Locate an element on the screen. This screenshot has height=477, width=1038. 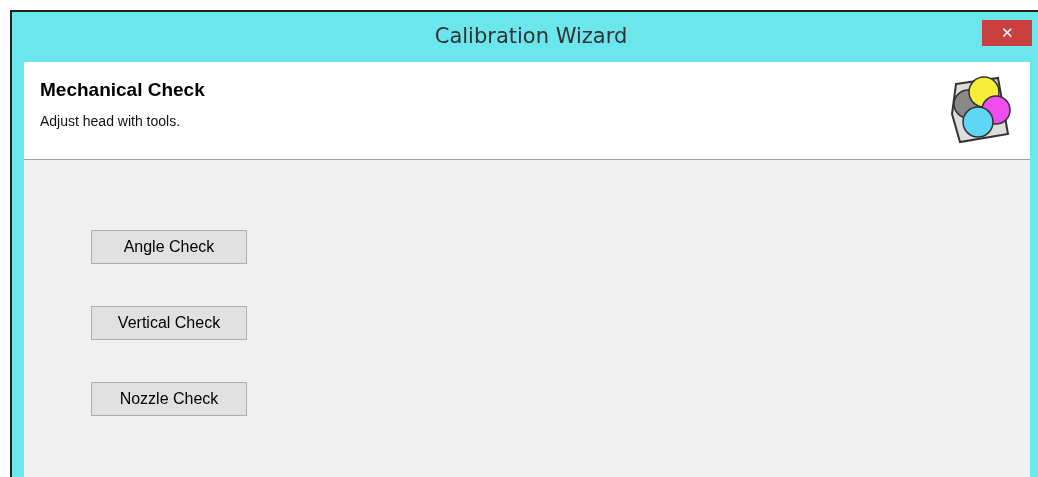
check-button: Nozzle Check is located at coordinates (169, 399).